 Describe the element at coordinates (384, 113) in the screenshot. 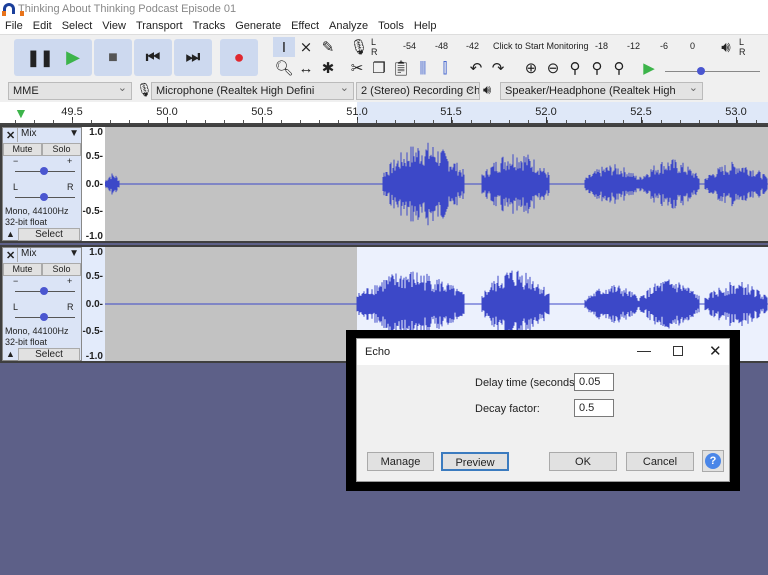

I see `timeline-ruler: ▼ 49.5 50.0 50.5 51.0 51.5 52.0 52.5 53.0` at that location.